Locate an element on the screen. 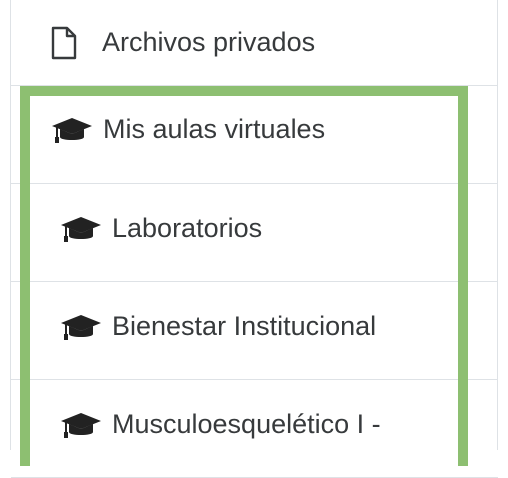  file-icon is located at coordinates (64, 42).